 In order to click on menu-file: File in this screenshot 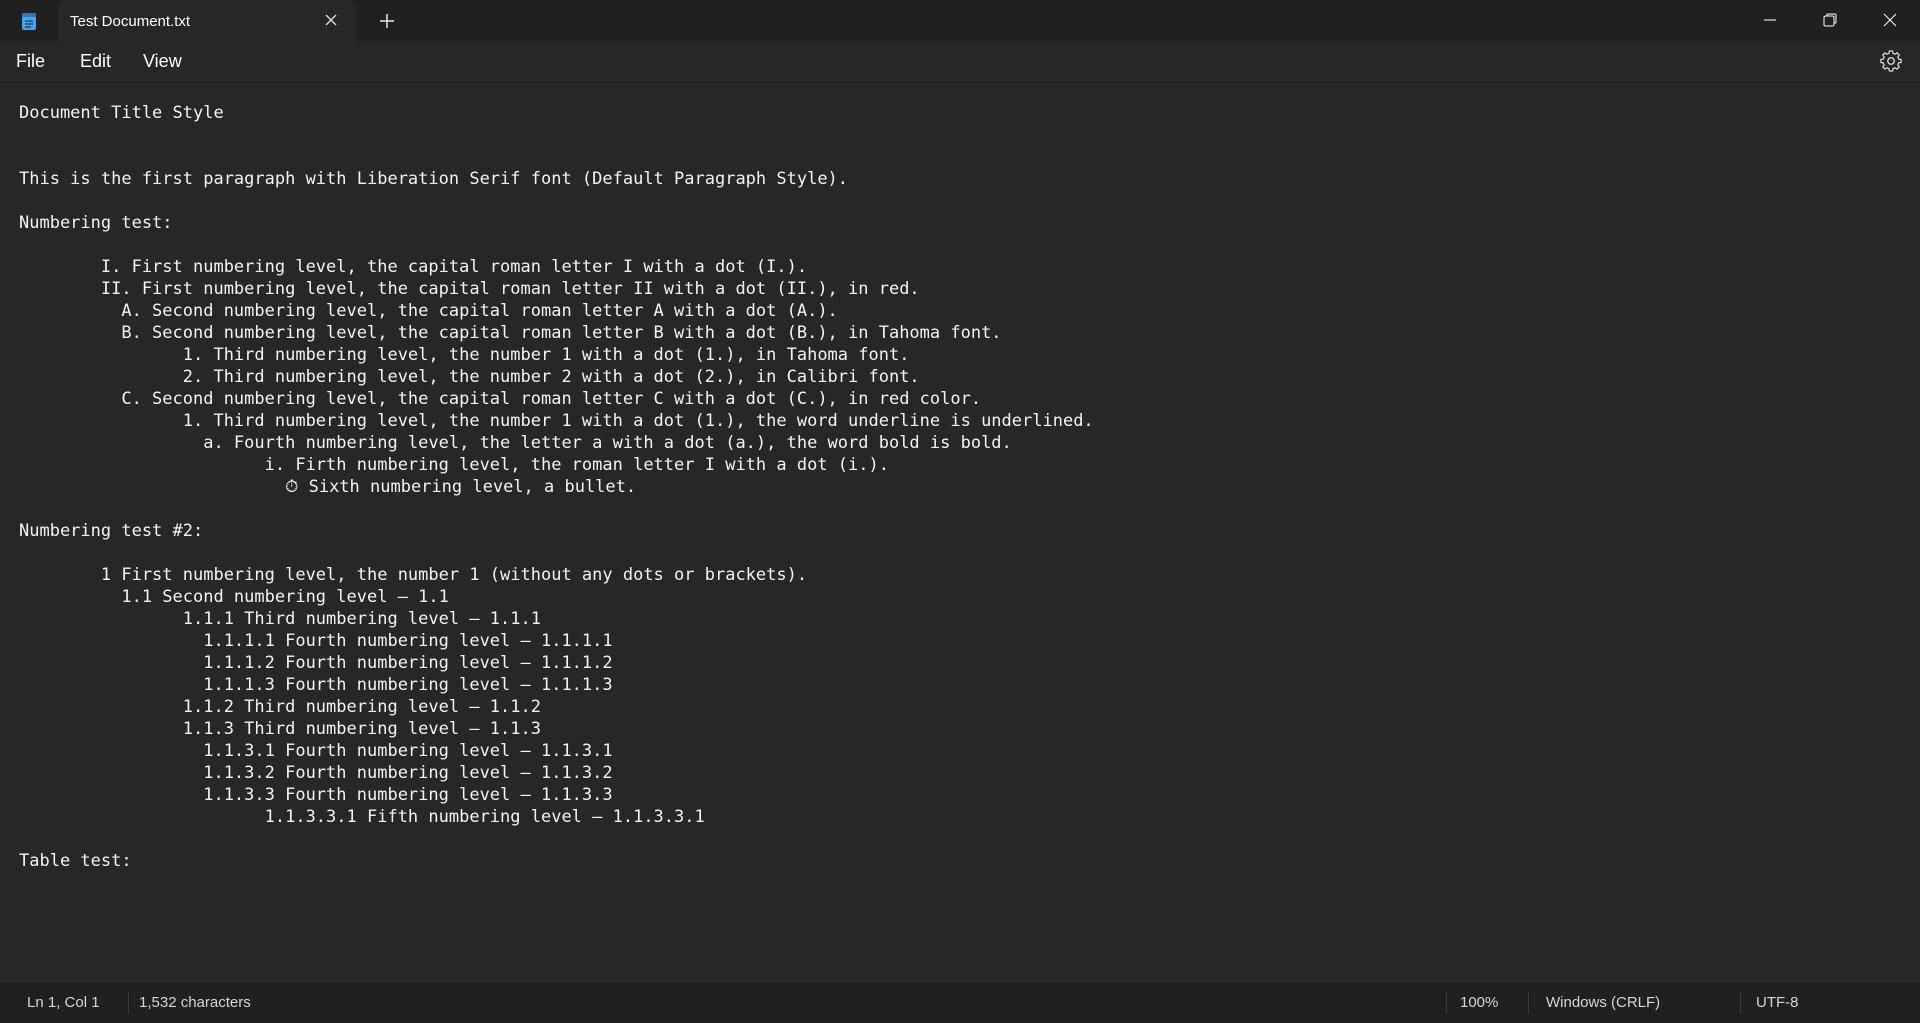, I will do `click(30, 61)`.